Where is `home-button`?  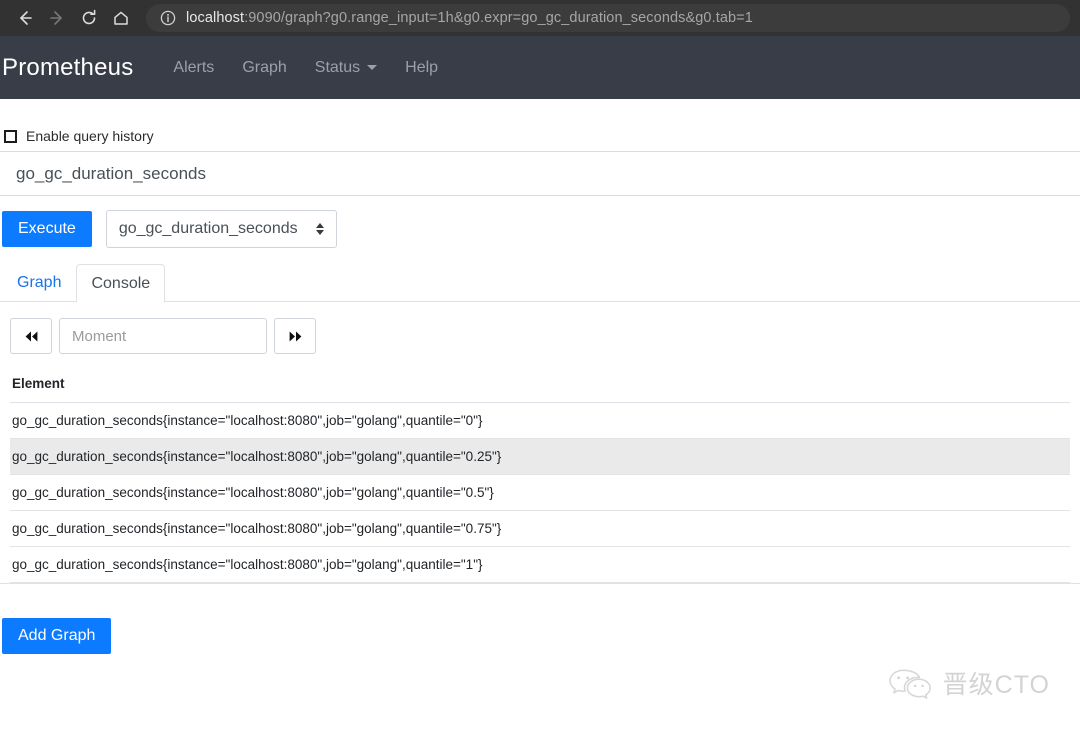
home-button is located at coordinates (121, 18).